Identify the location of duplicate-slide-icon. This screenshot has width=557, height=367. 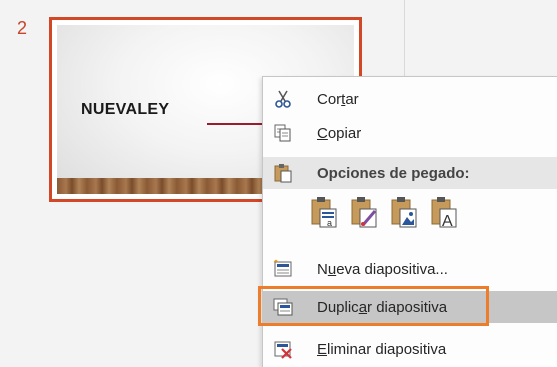
(283, 307).